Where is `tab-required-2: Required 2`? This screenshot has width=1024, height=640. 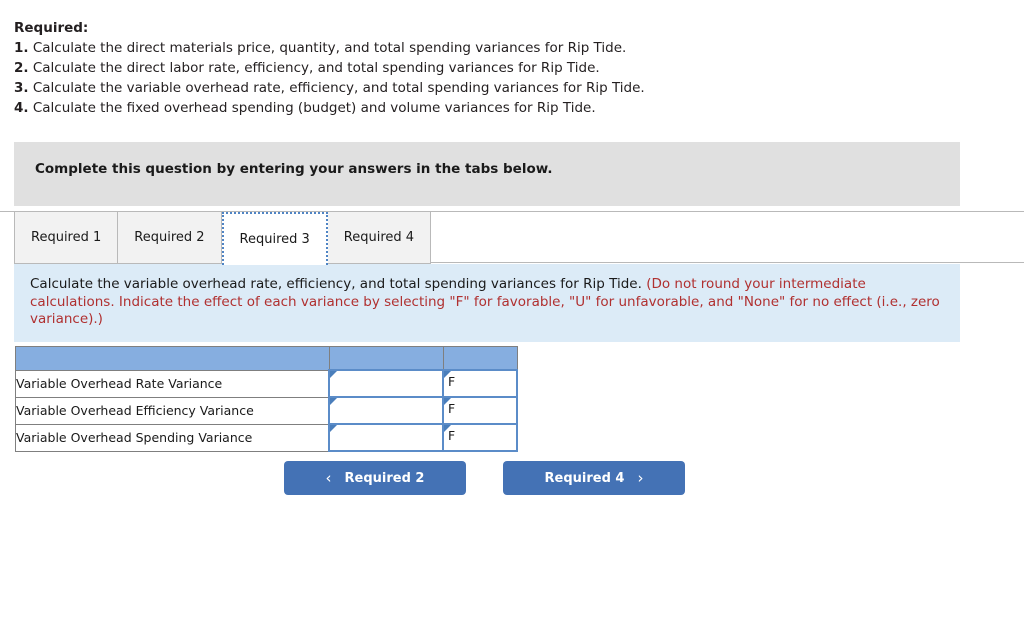
tab-required-2: Required 2 is located at coordinates (170, 238).